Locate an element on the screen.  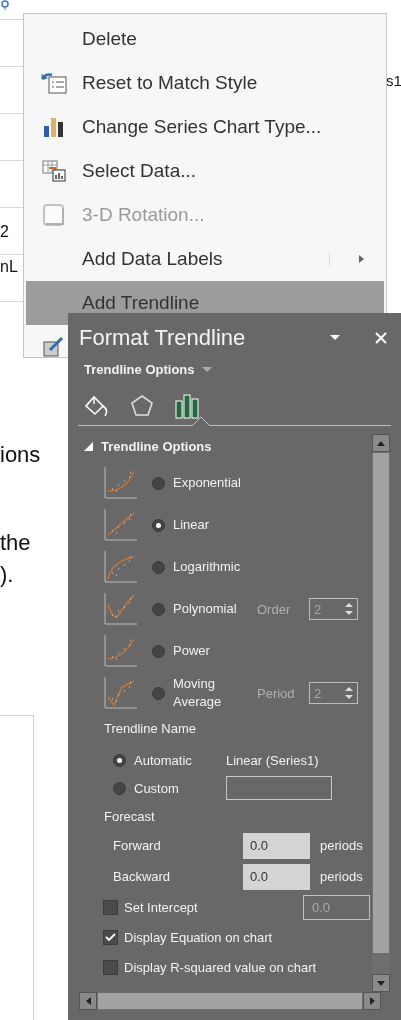
legend-text: s1 is located at coordinates (393, 80).